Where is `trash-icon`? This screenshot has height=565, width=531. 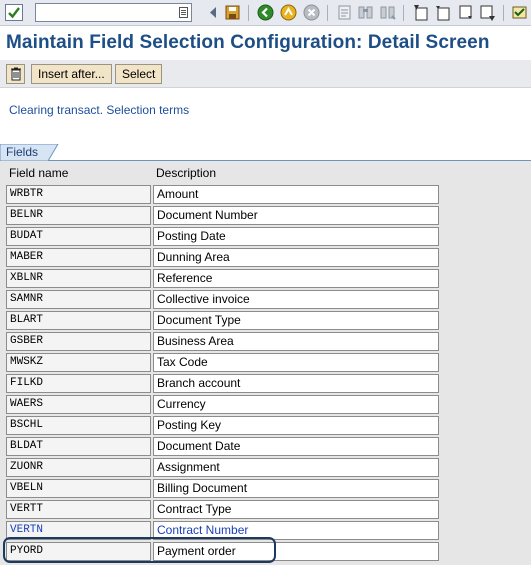 trash-icon is located at coordinates (16, 74).